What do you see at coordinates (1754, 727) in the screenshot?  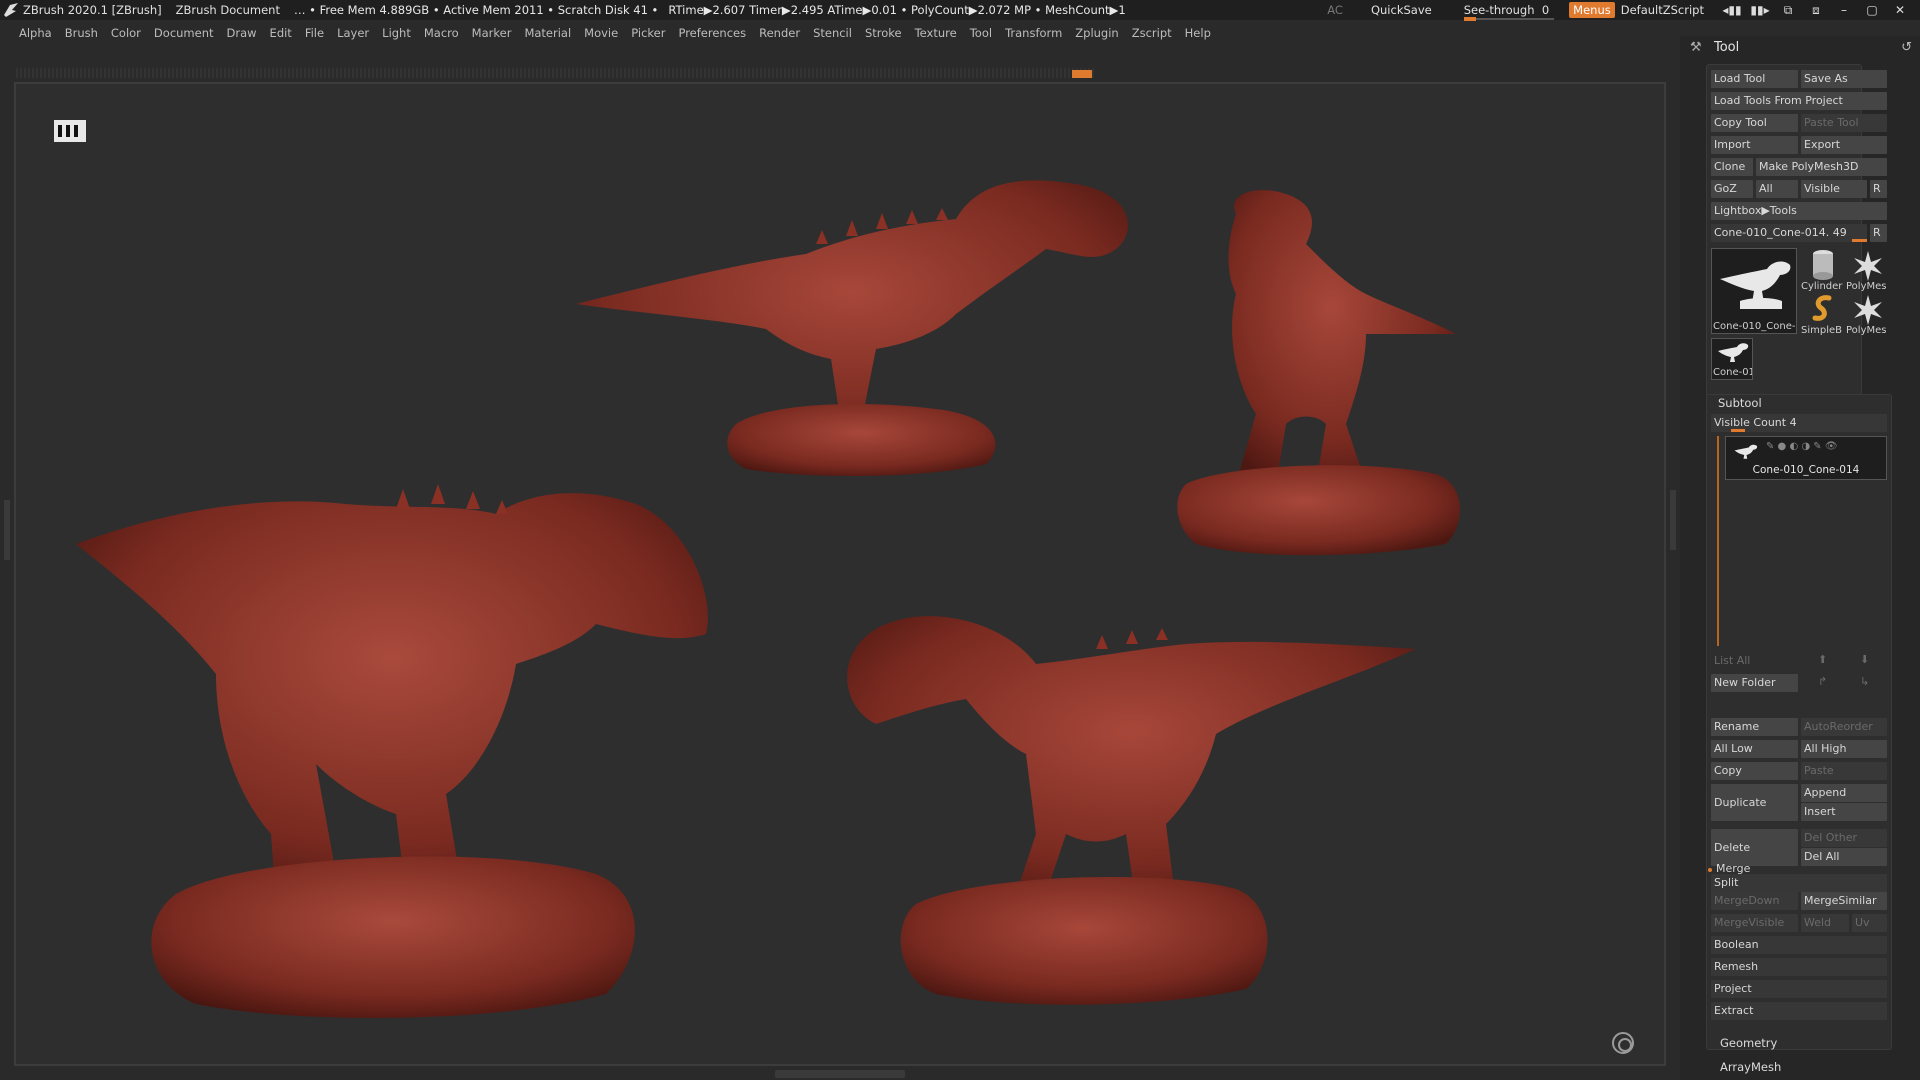 I see `rename-button: Rename` at bounding box center [1754, 727].